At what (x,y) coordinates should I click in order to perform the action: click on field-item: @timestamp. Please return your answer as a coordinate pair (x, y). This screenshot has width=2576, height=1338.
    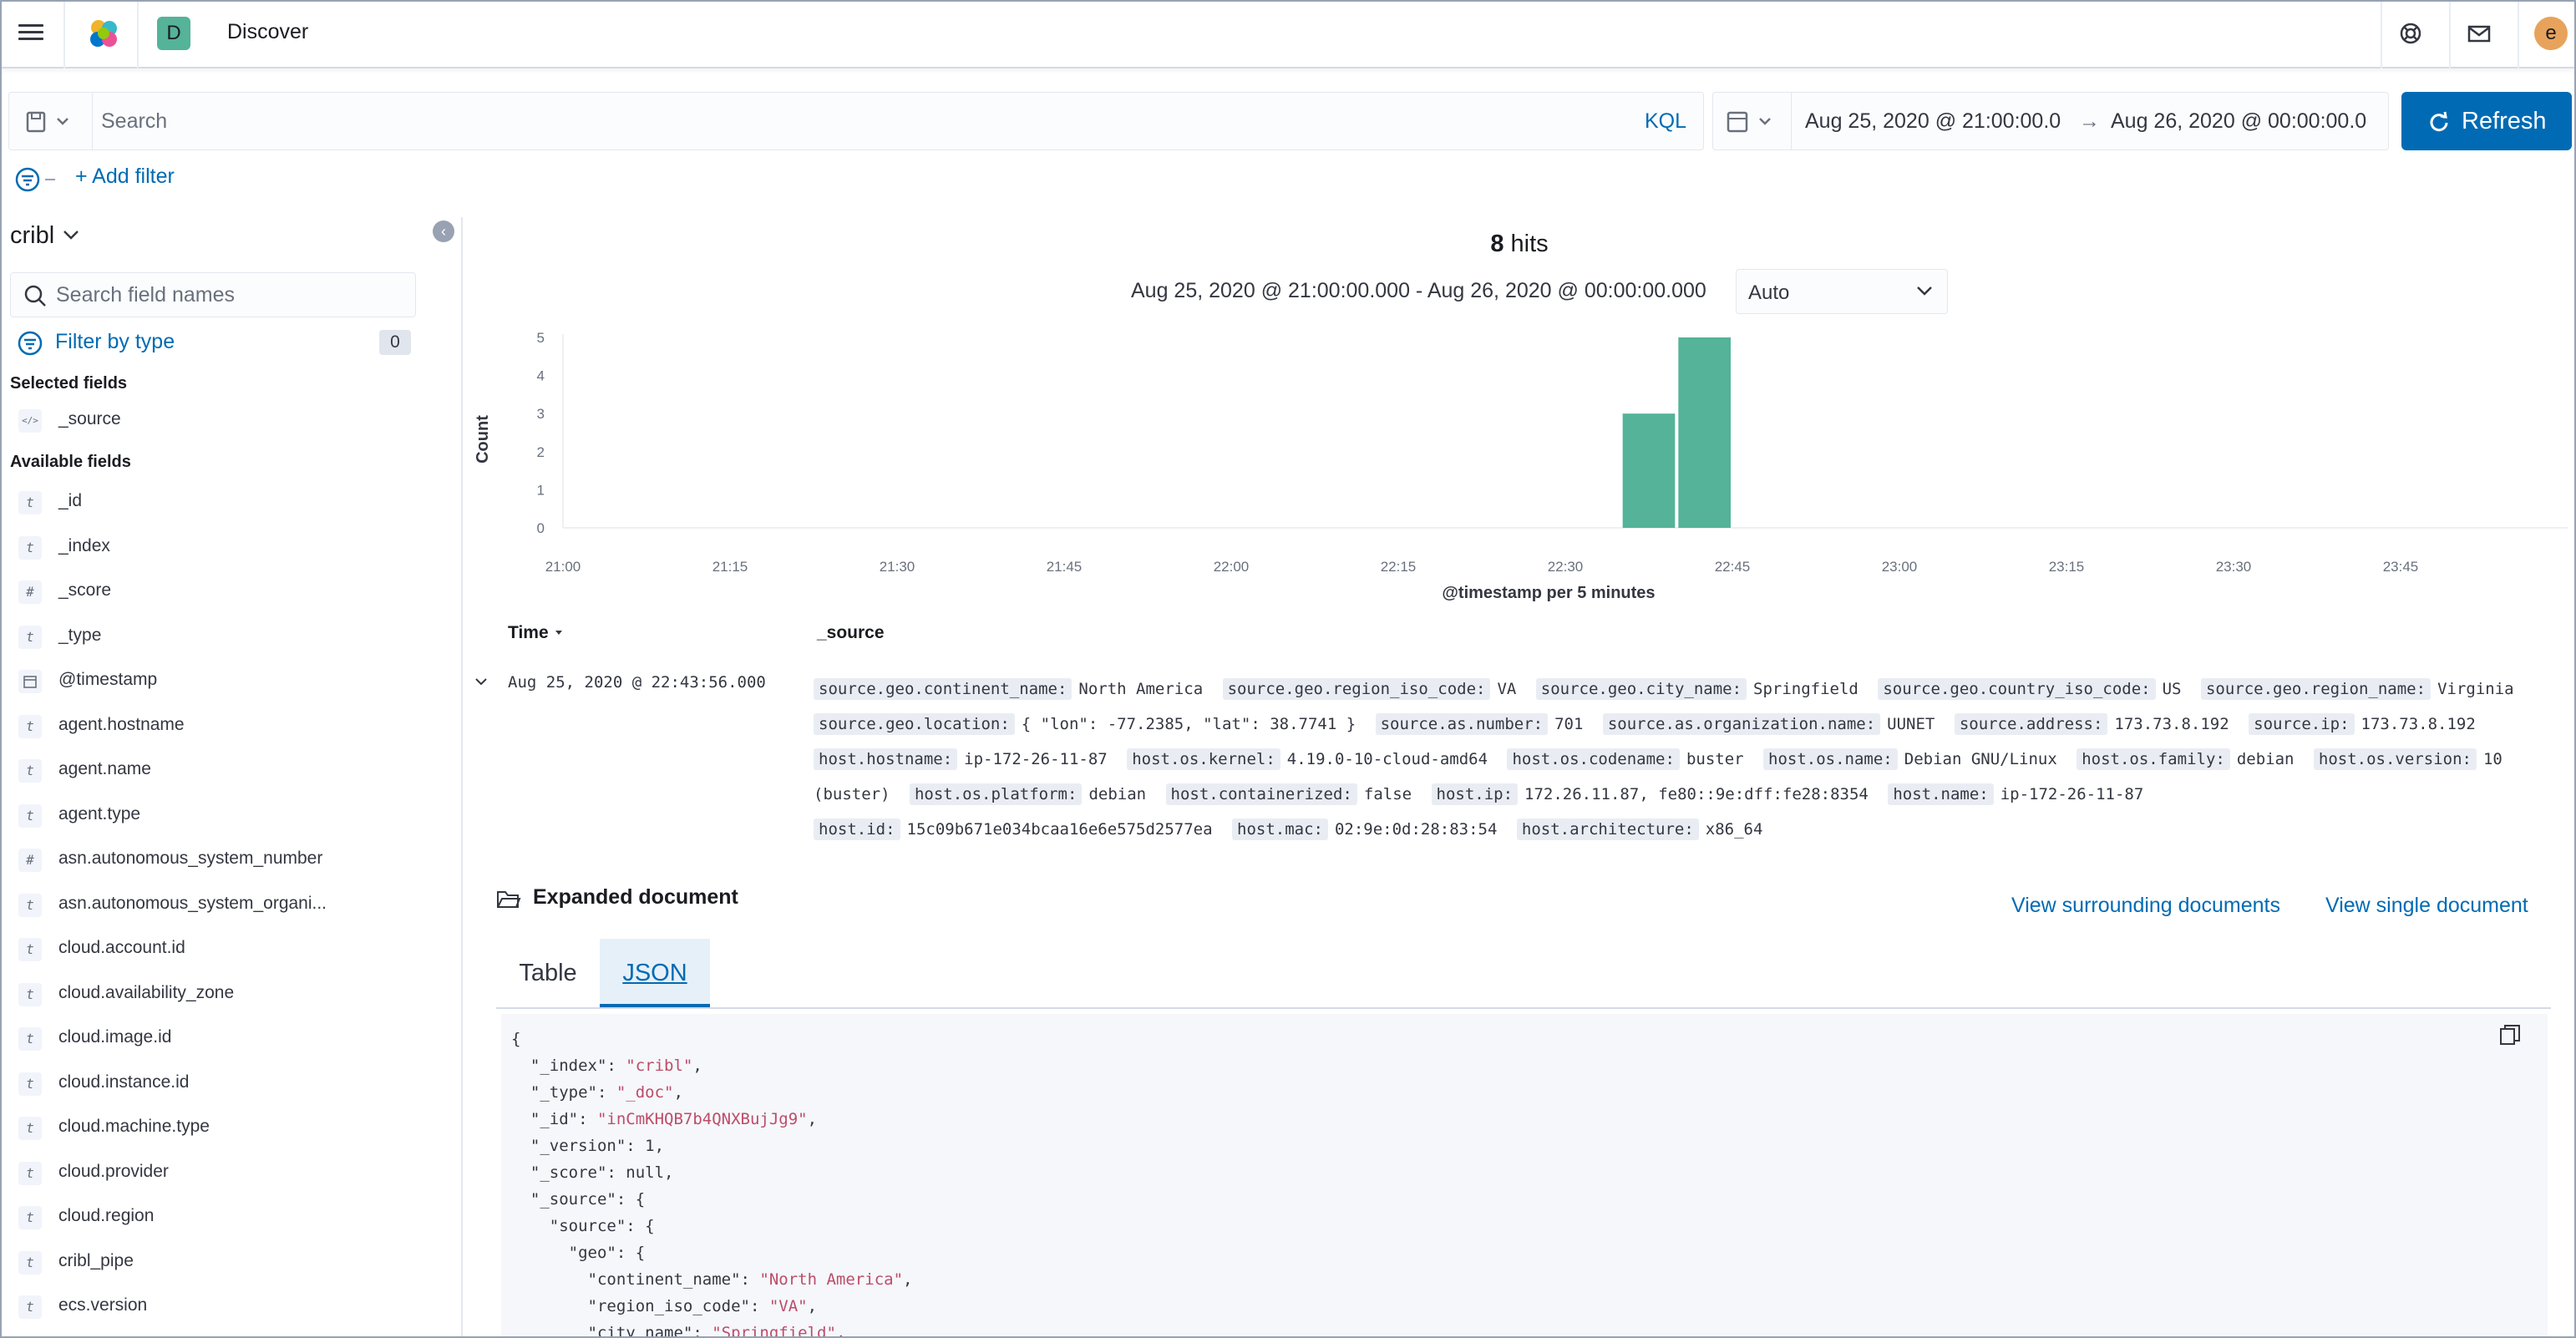
    Looking at the image, I should click on (227, 681).